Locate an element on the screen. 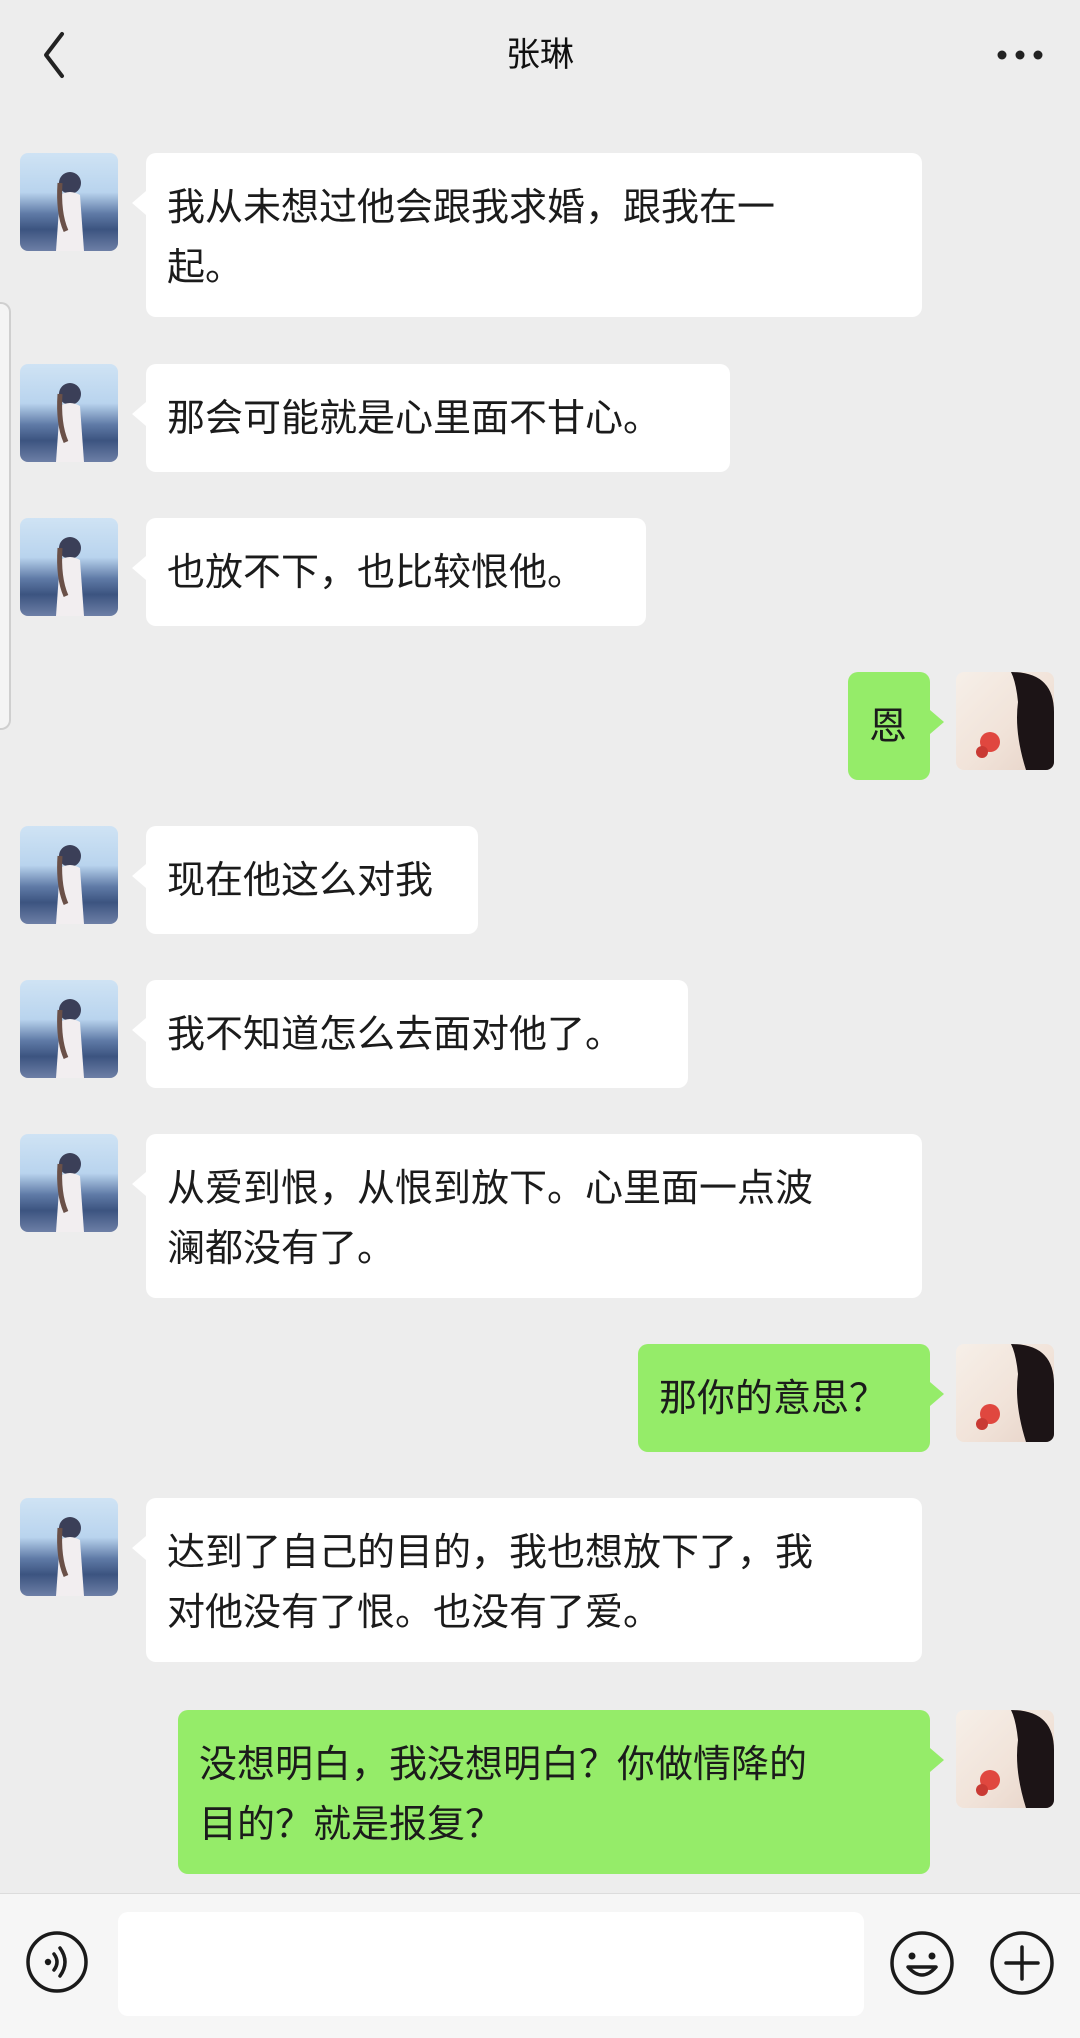  voice-button is located at coordinates (57, 1962).